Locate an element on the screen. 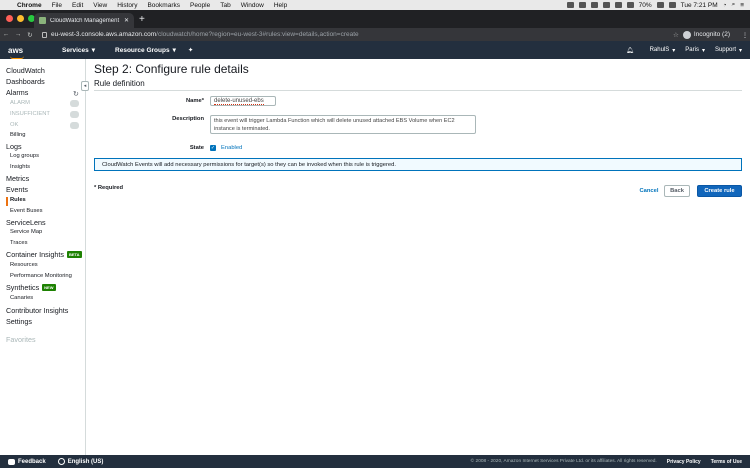 The width and height of the screenshot is (750, 468). menu-bookmarks: Bookmarks is located at coordinates (163, 5).